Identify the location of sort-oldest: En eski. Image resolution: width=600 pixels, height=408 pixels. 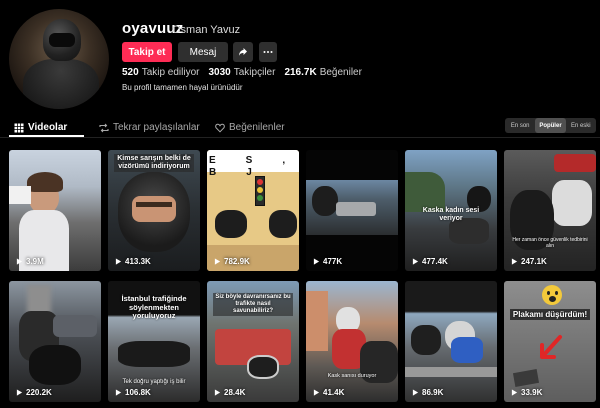
(581, 125).